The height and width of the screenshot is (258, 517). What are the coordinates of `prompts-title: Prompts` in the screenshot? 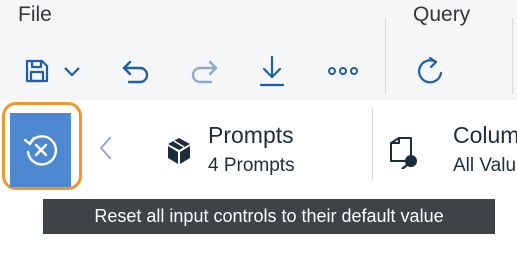 It's located at (251, 135).